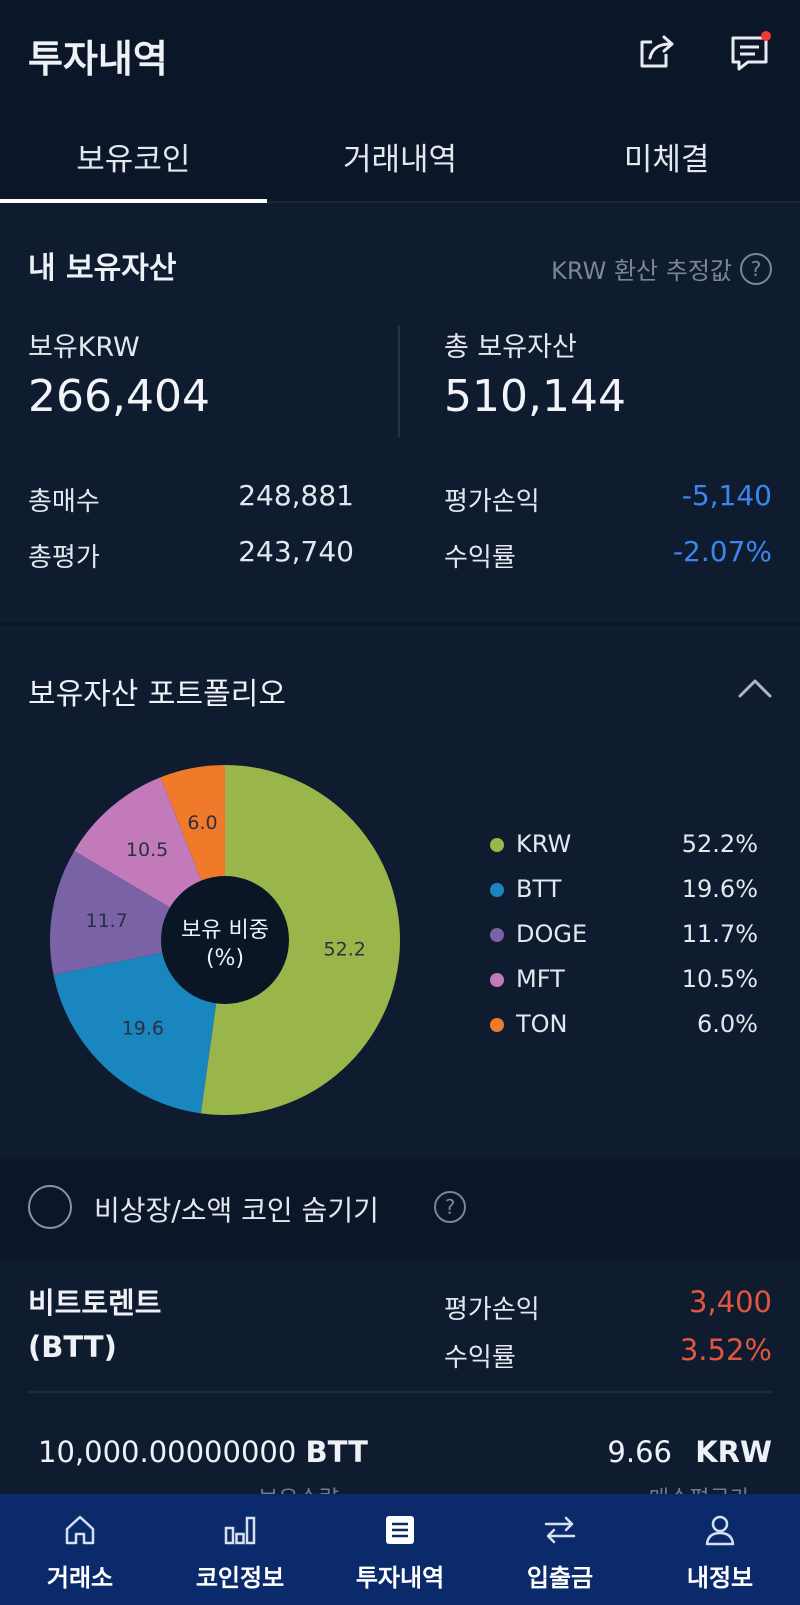 This screenshot has height=1605, width=800. Describe the element at coordinates (64, 558) in the screenshot. I see `total-eval-label: 총평가` at that location.